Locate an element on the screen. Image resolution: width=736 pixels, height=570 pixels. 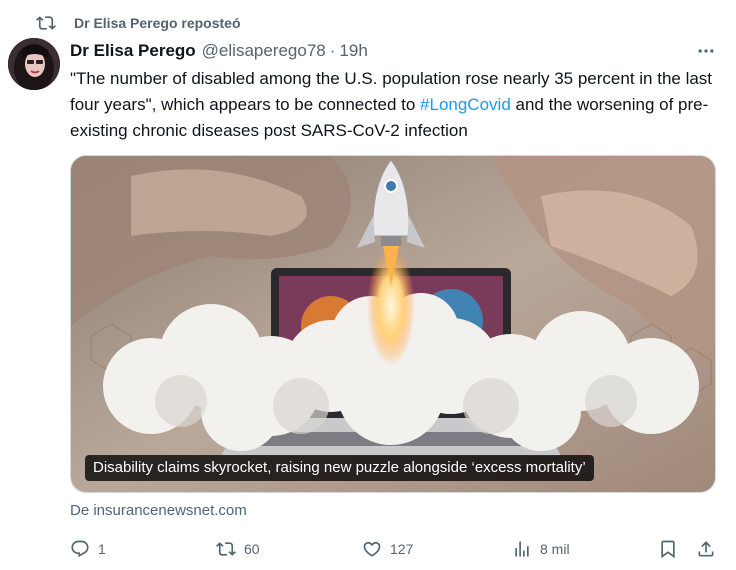
tweet-time: 19h is located at coordinates (353, 51).